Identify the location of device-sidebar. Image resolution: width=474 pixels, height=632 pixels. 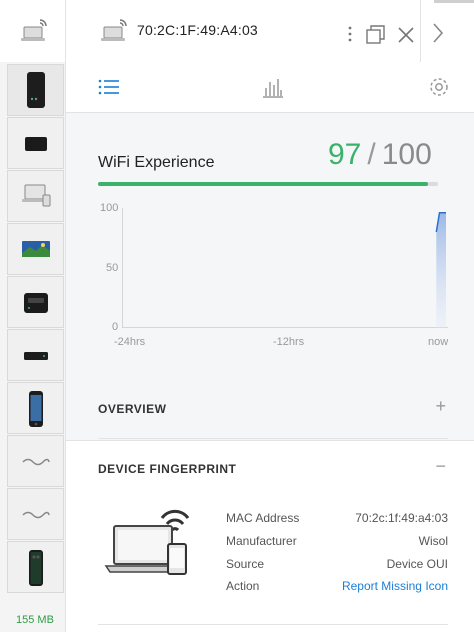
(33, 347).